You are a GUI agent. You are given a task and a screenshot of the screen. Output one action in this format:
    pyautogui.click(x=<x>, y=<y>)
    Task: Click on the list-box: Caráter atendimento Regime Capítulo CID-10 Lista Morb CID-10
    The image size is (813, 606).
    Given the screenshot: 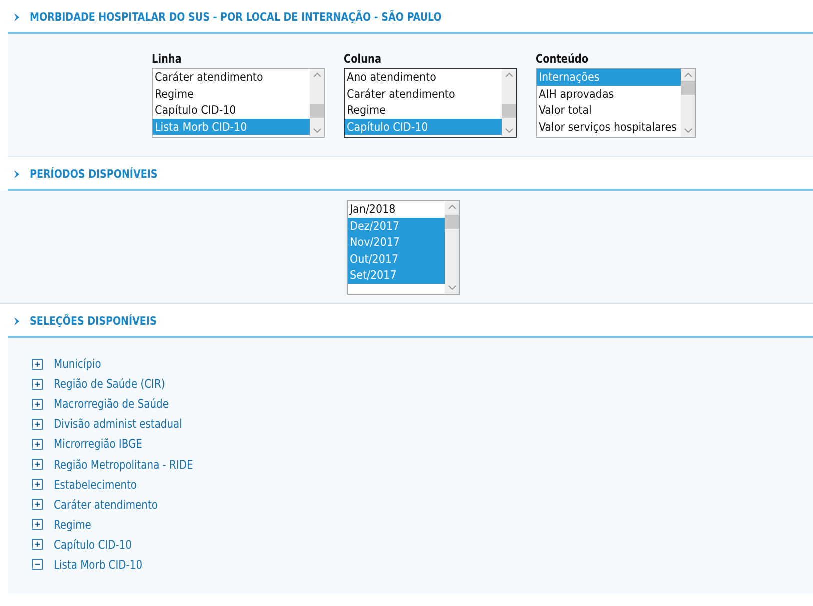 What is the action you would take?
    pyautogui.click(x=238, y=103)
    